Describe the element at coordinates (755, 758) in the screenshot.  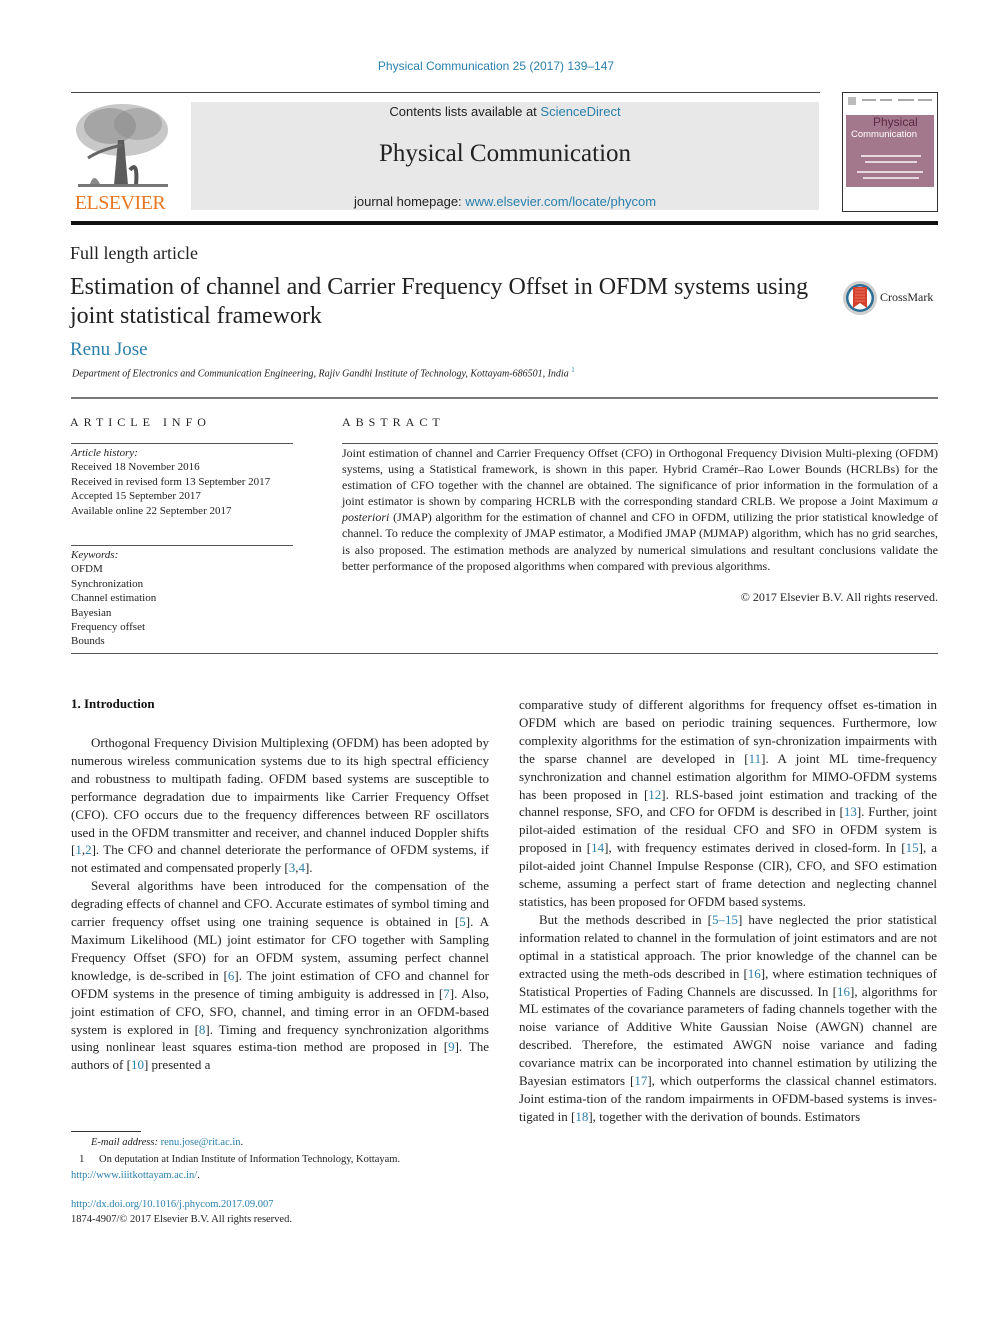
I see `citation-link: 11` at that location.